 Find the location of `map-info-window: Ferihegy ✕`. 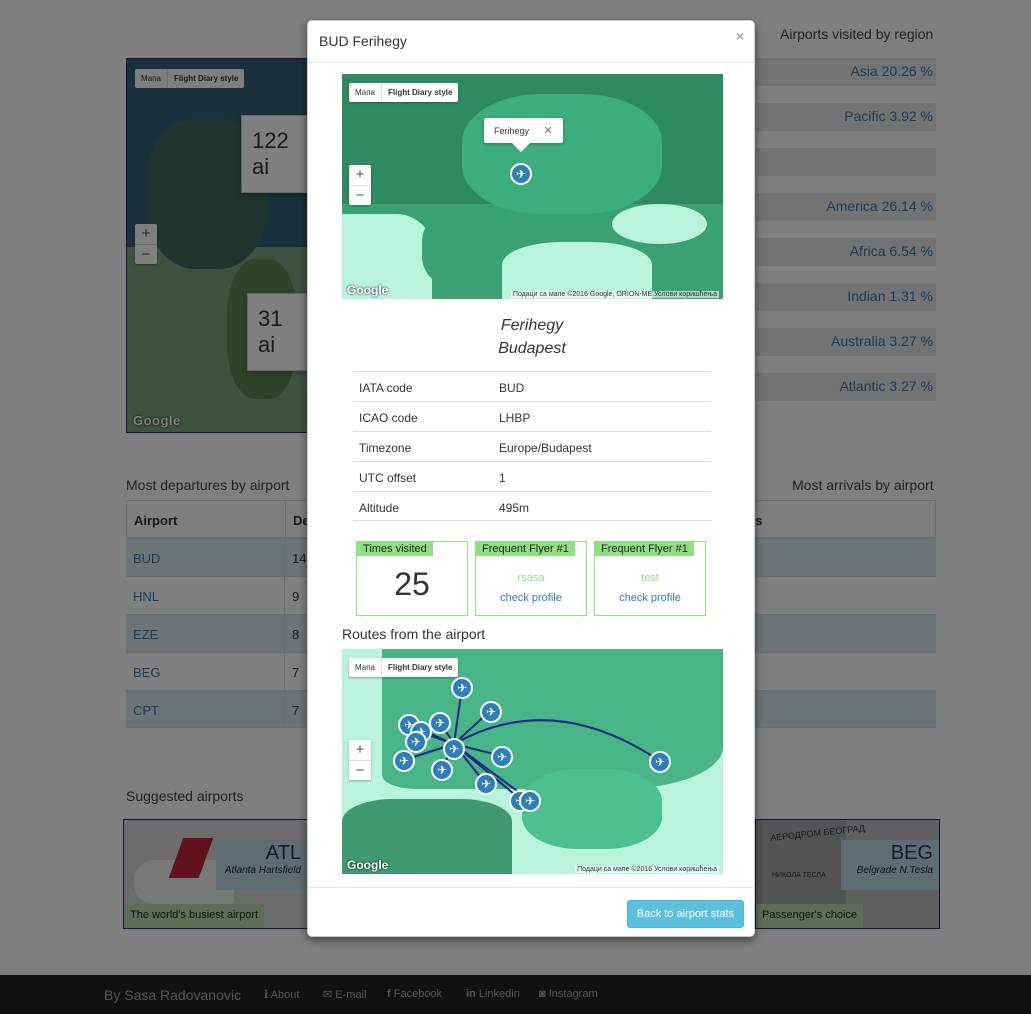

map-info-window: Ferihegy ✕ is located at coordinates (523, 135).